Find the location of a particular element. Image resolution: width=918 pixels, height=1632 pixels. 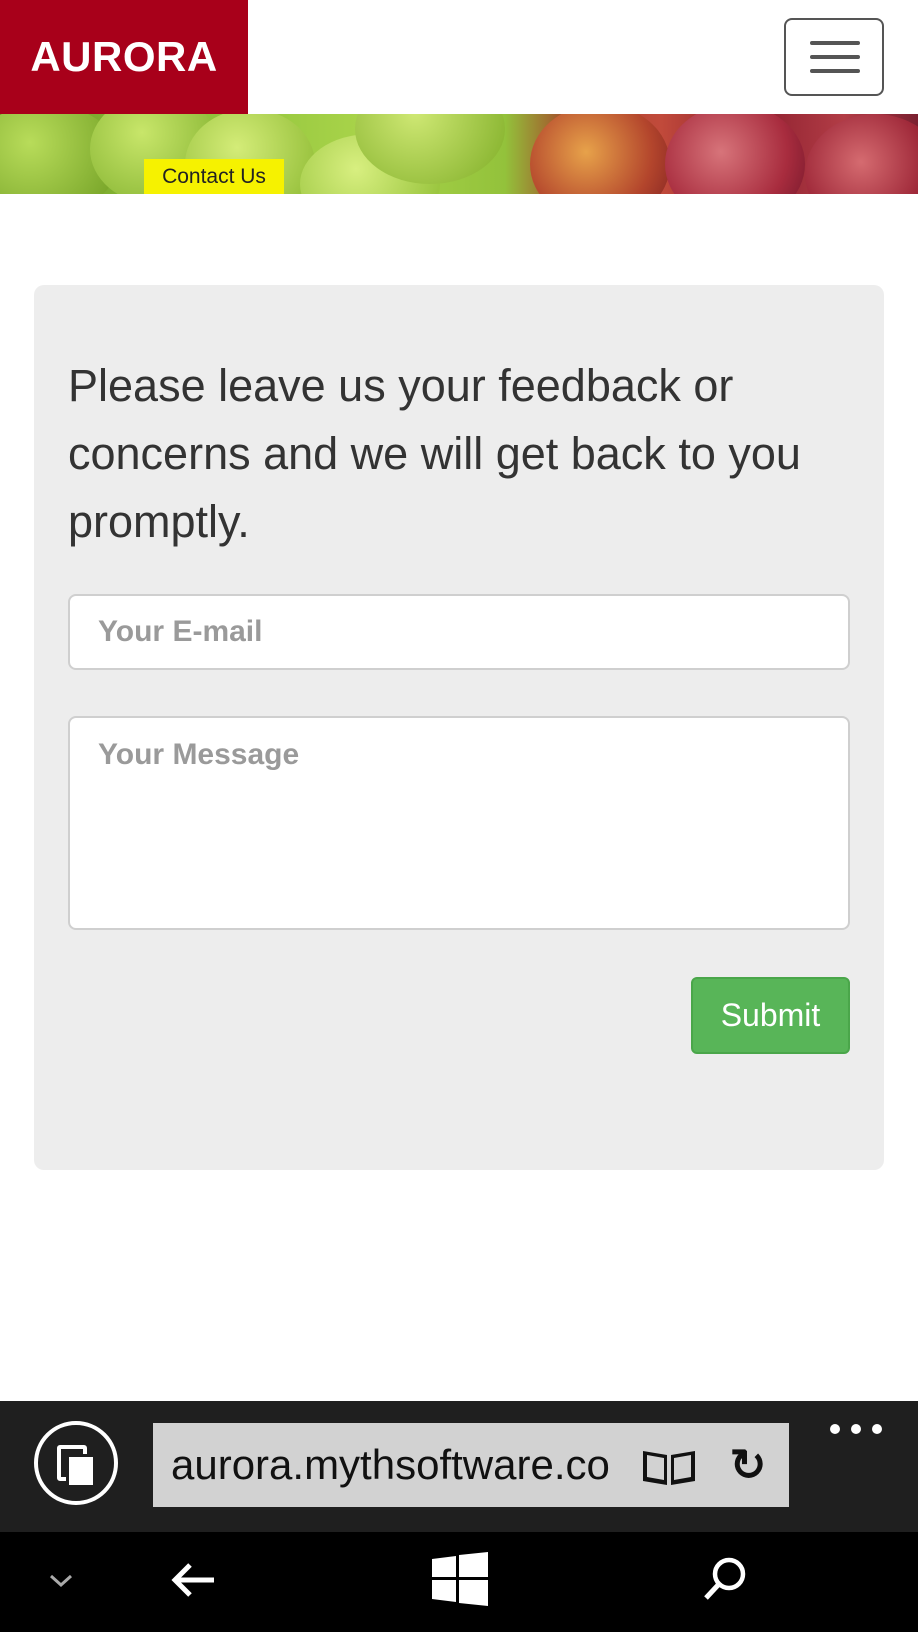

browser-address-bar: aurora.mythsoftware.com ↻ is located at coordinates (459, 1466).